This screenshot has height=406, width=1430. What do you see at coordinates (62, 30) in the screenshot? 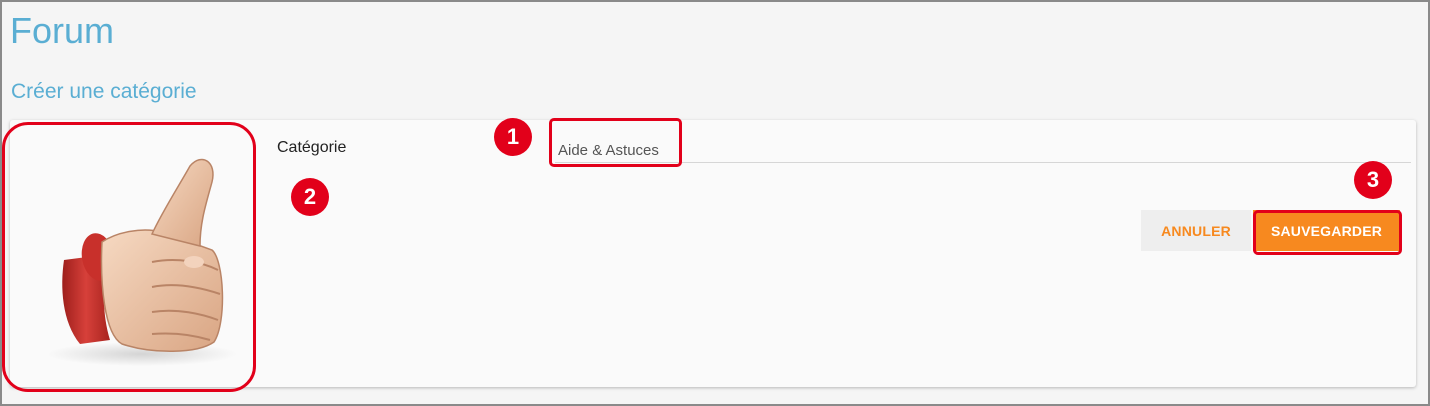
I see `page-title: Forum` at bounding box center [62, 30].